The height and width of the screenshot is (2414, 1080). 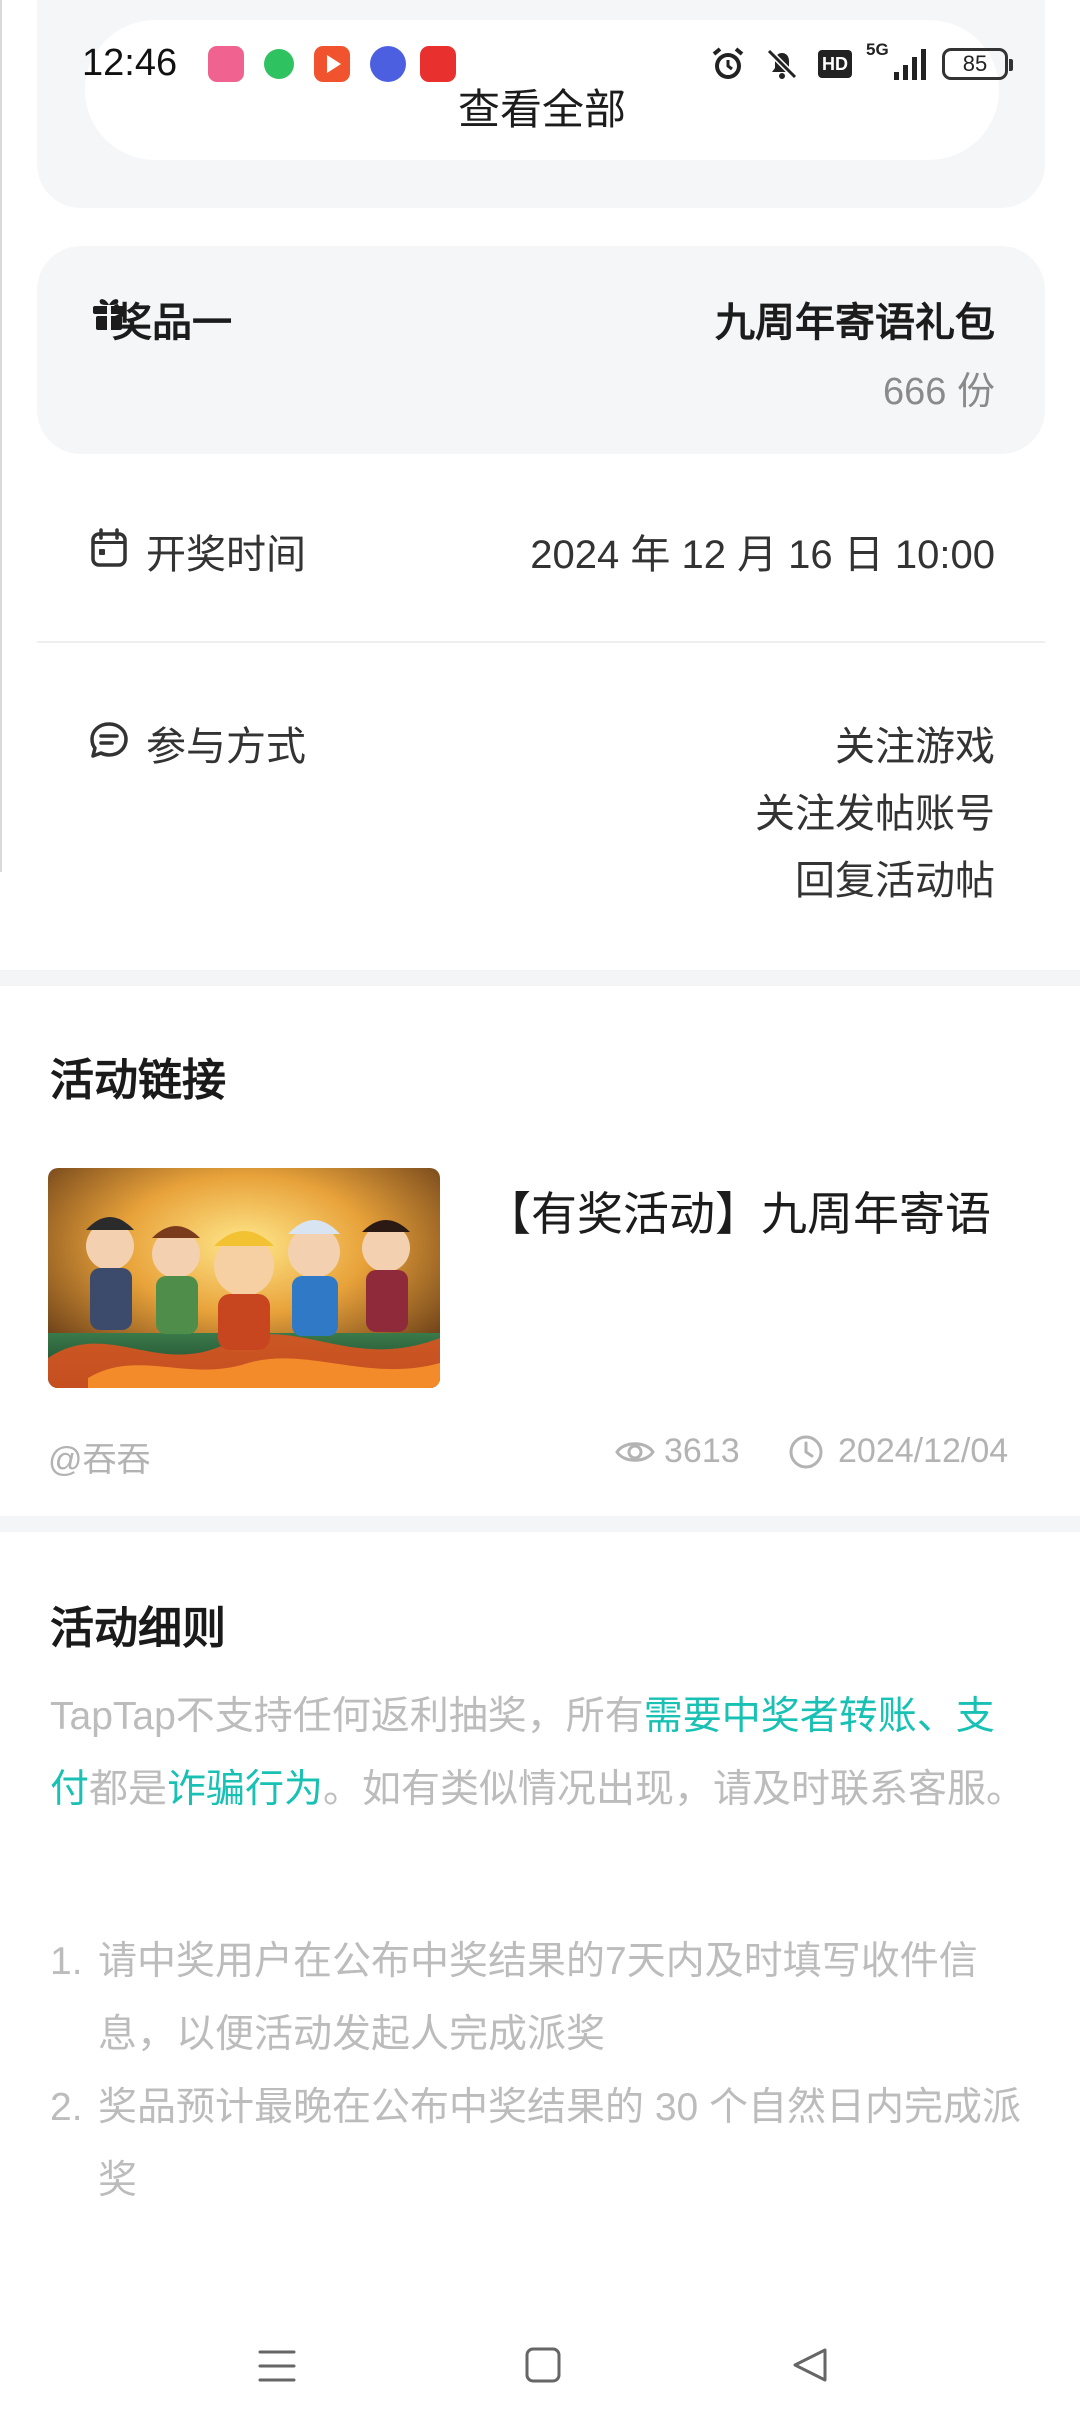 I want to click on rule-number: 1., so click(x=66, y=1961).